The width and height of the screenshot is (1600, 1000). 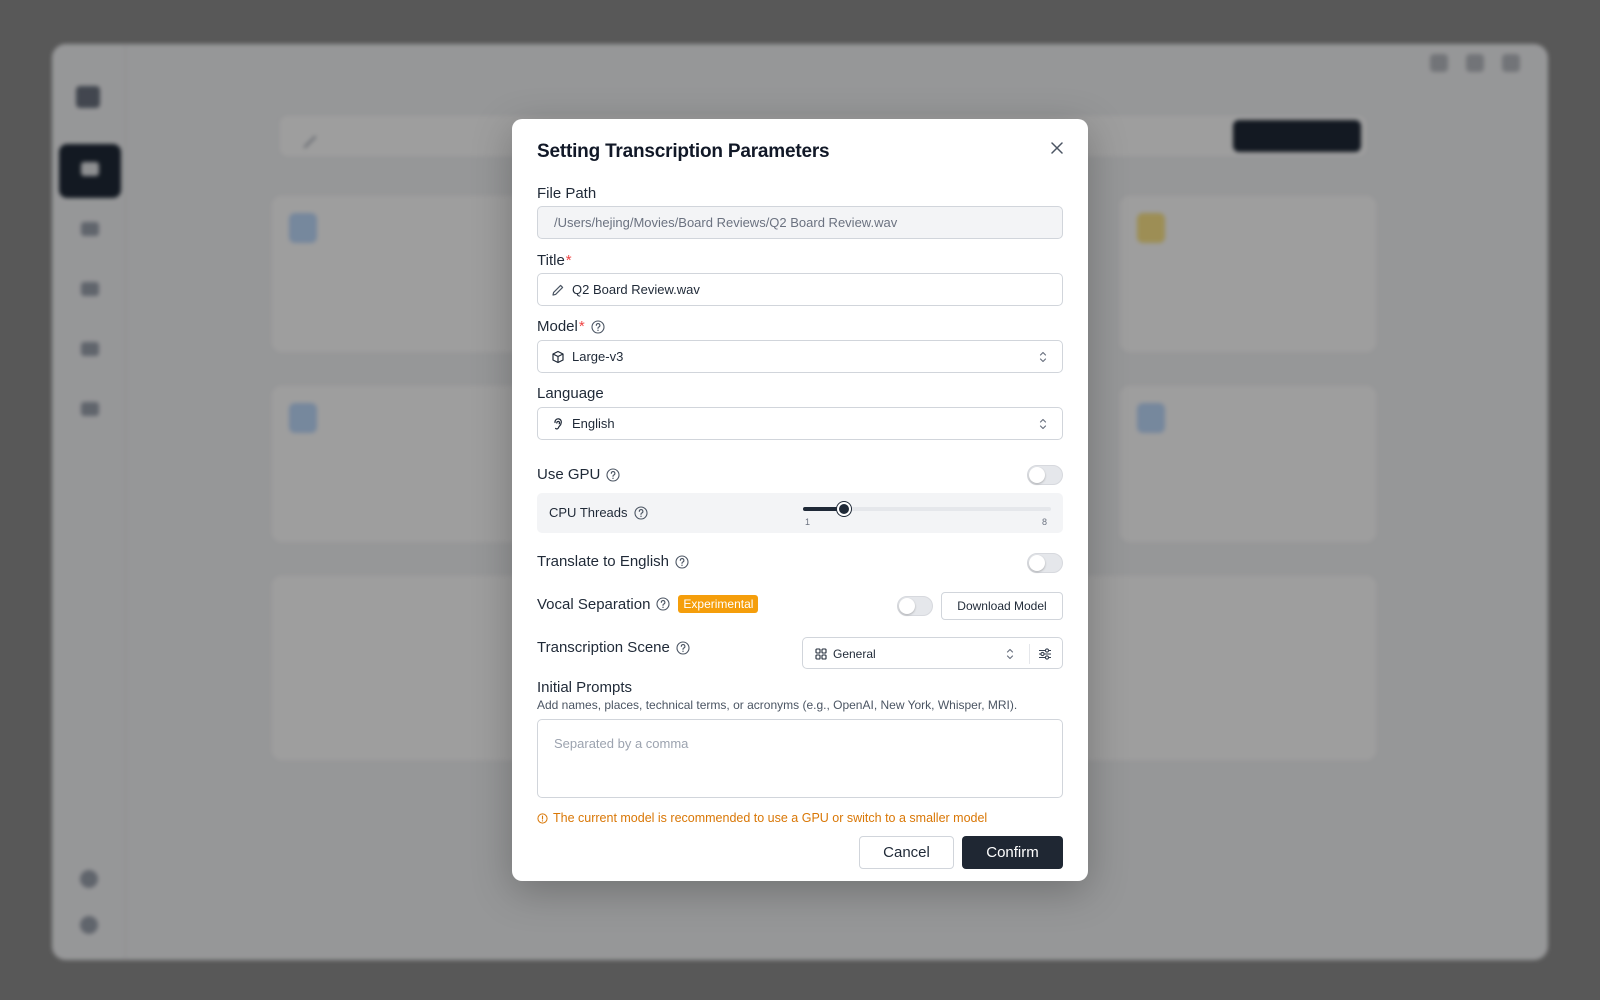 I want to click on grid-icon, so click(x=821, y=654).